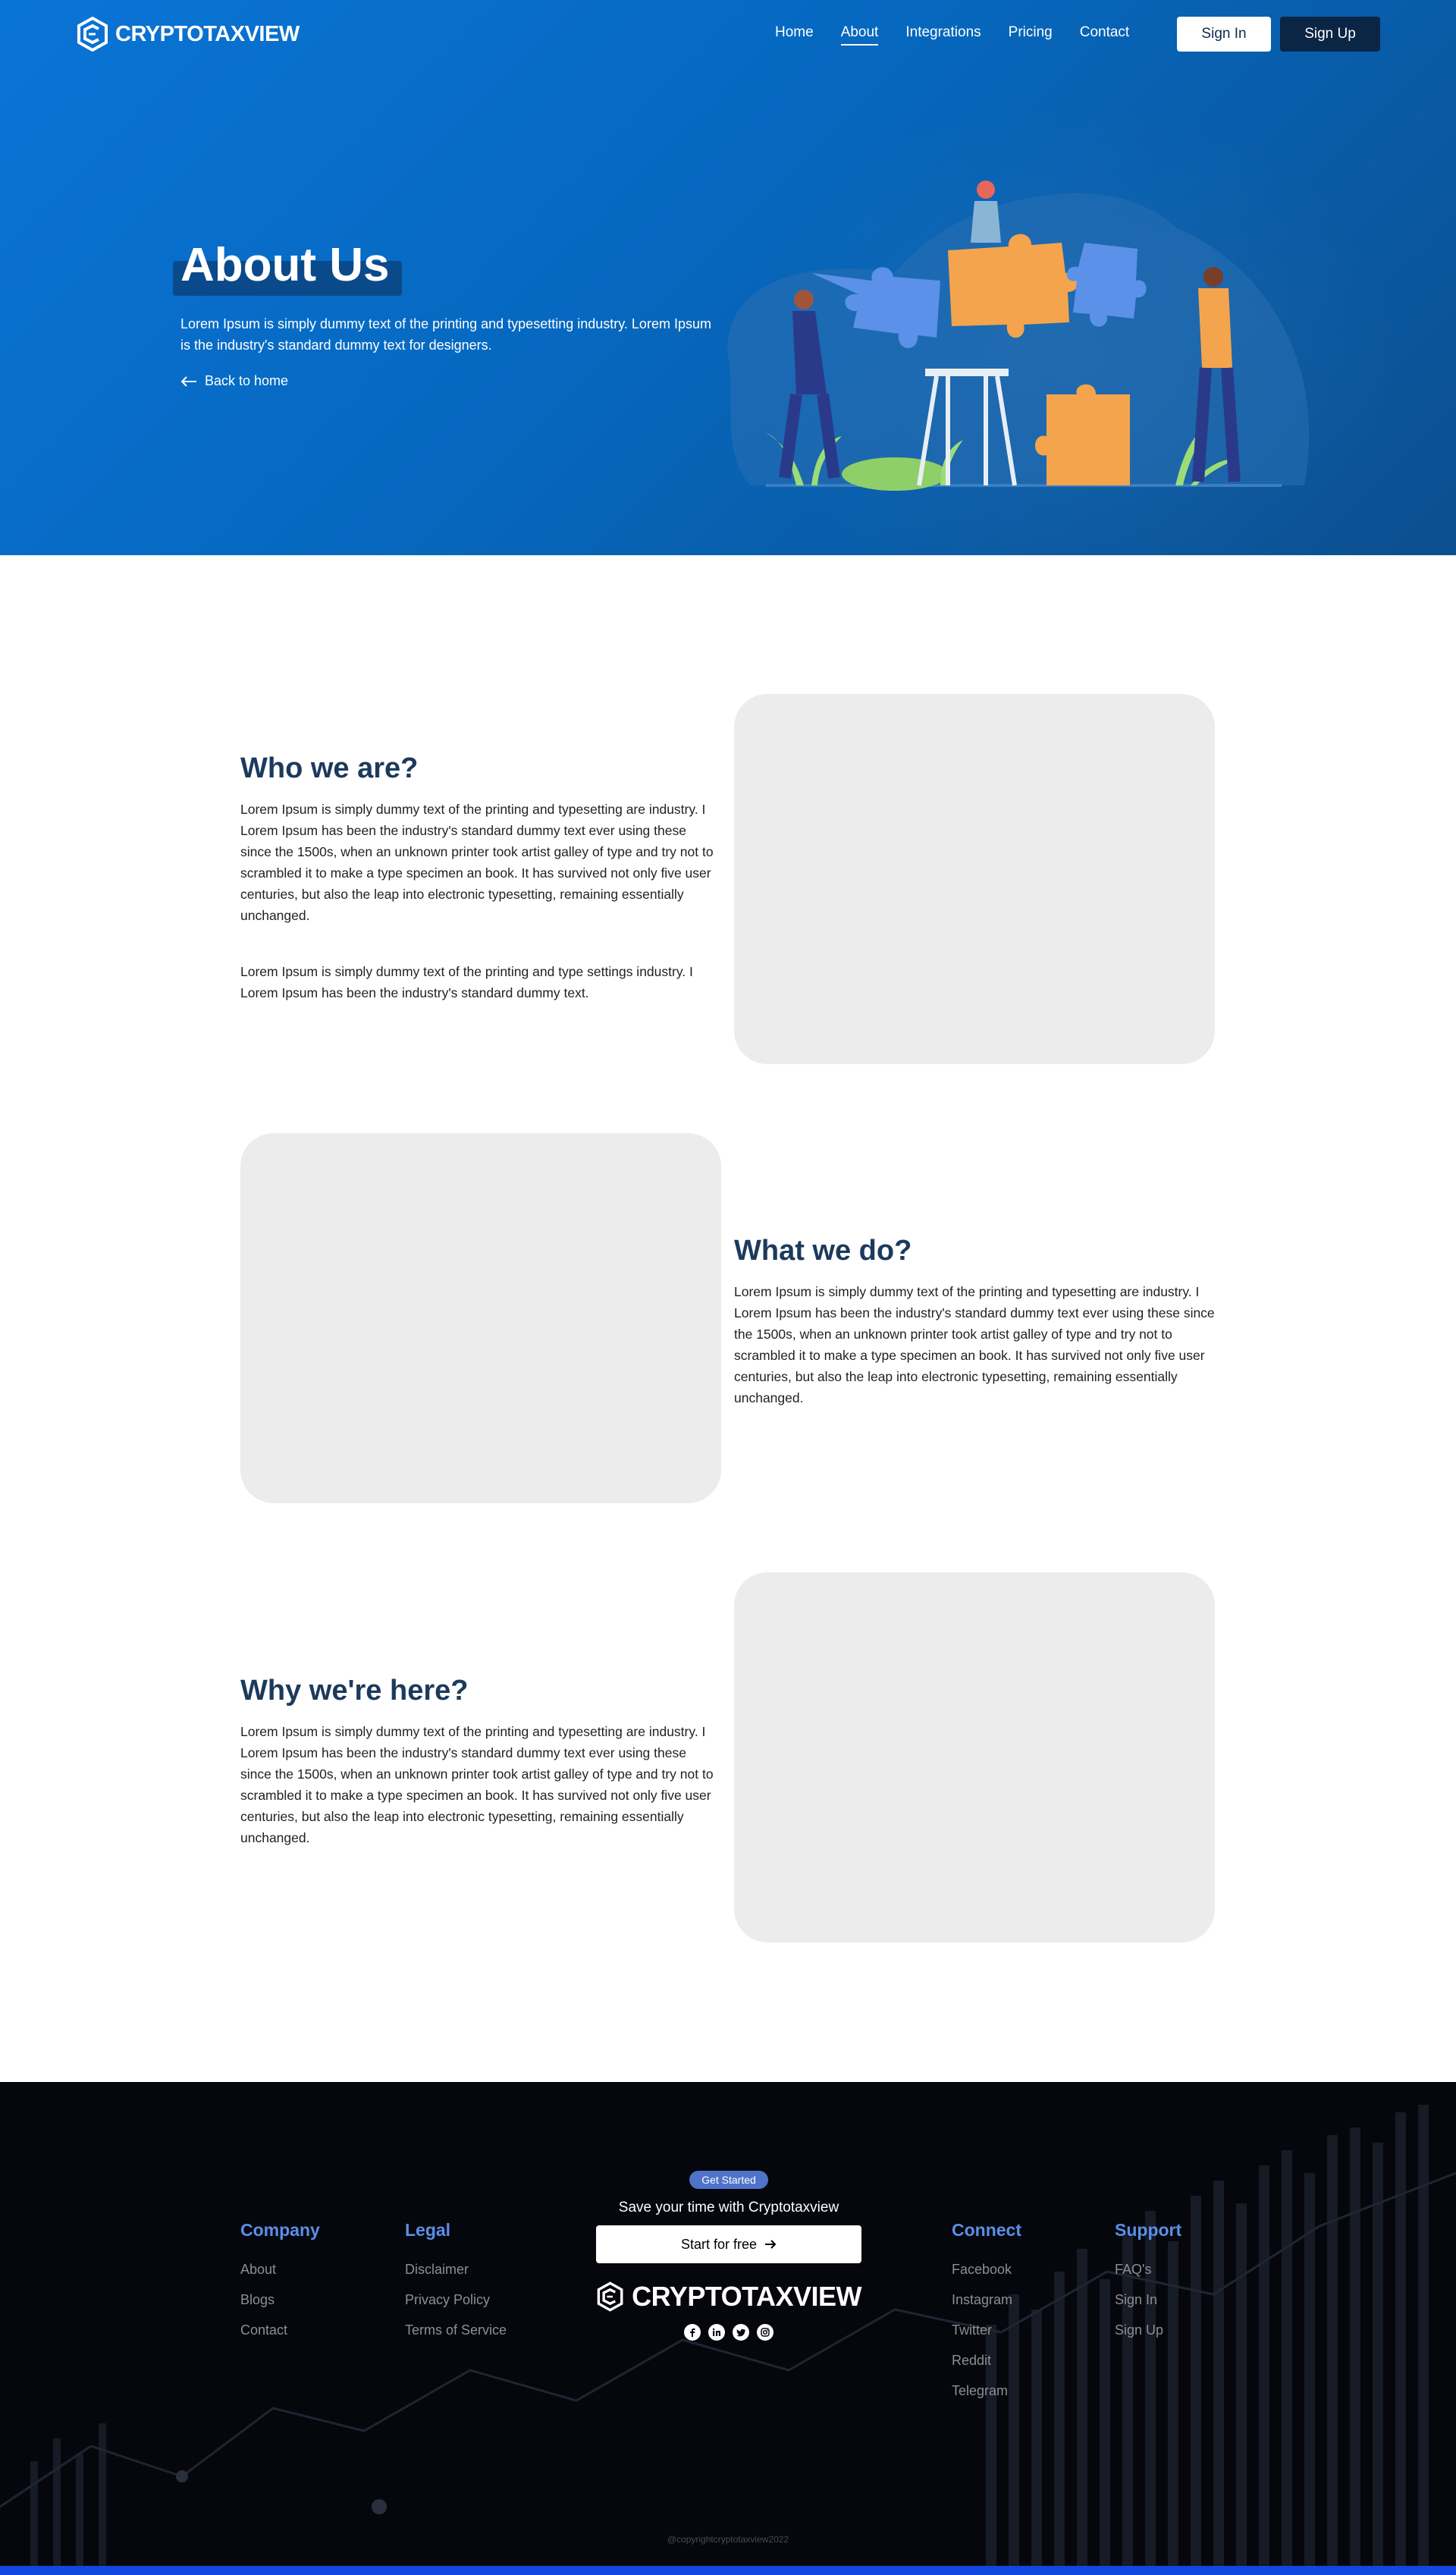 The width and height of the screenshot is (1456, 2575). I want to click on sign-up-button: Sign Up, so click(1330, 34).